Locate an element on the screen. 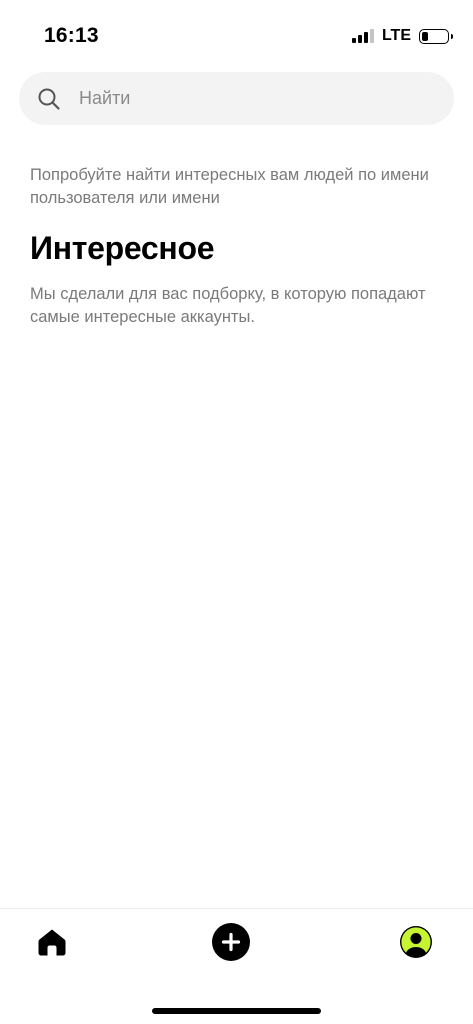  home-indicator is located at coordinates (236, 1011).